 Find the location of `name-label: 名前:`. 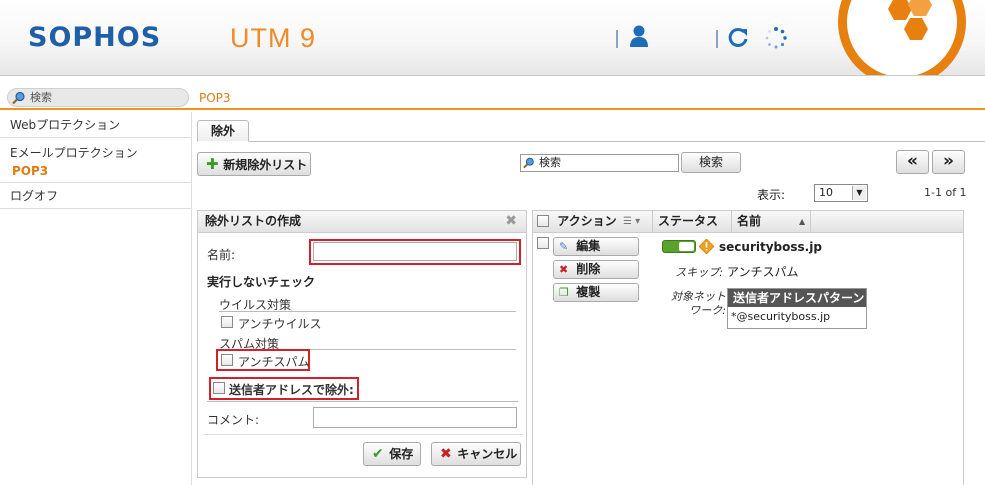

name-label: 名前: is located at coordinates (221, 255).